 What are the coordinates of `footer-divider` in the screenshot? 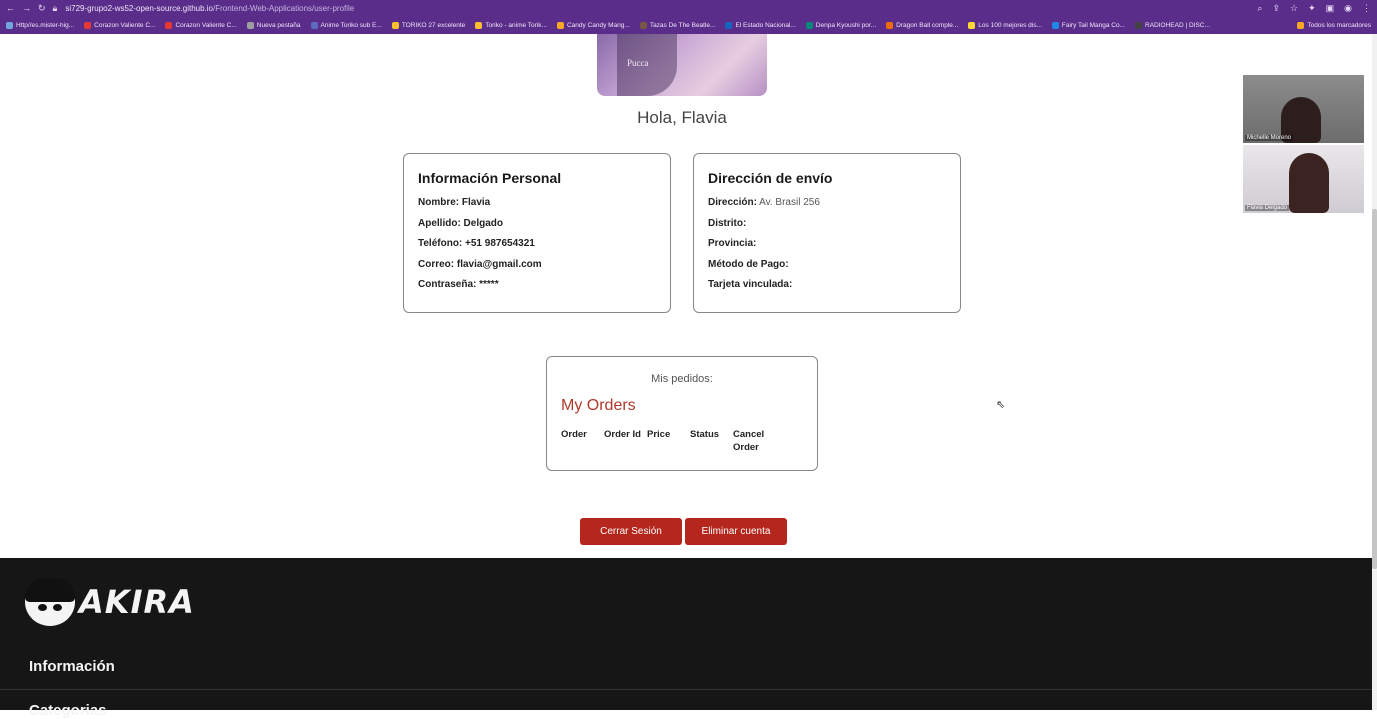 It's located at (686, 689).